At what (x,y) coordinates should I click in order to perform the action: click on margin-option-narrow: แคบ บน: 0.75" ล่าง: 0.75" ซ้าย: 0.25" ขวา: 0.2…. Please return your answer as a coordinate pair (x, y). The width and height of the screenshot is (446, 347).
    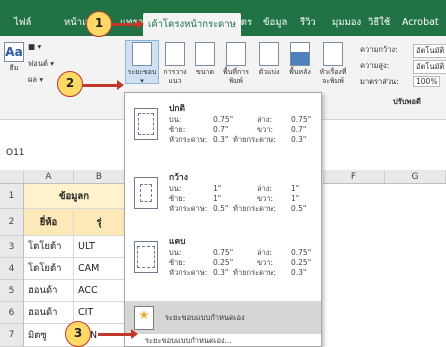
    Looking at the image, I should click on (223, 257).